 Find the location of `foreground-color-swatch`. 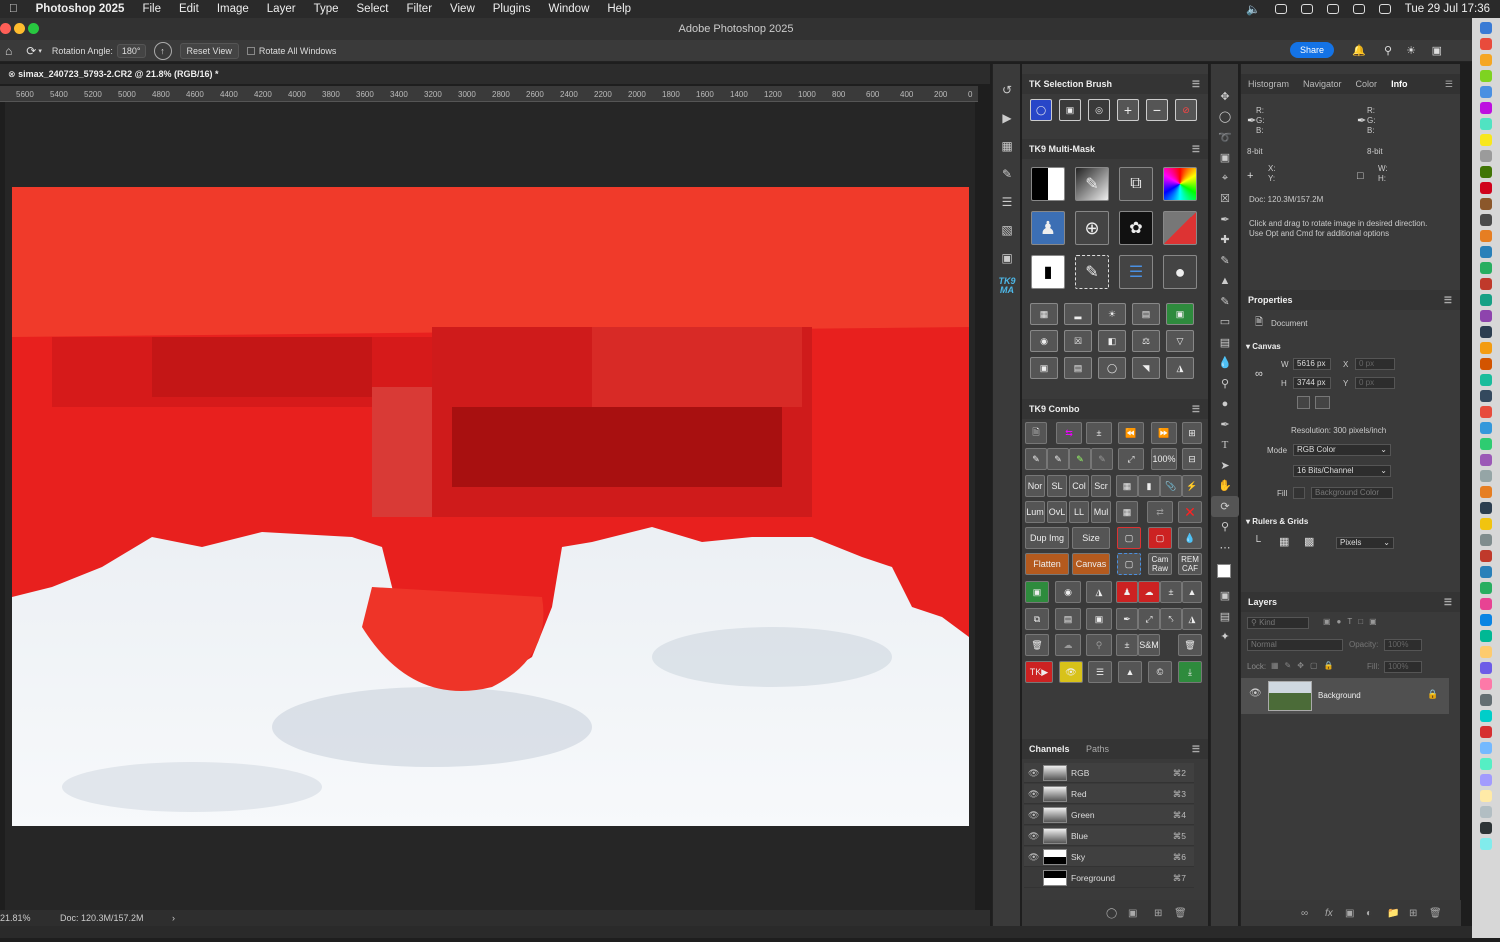

foreground-color-swatch is located at coordinates (1224, 570).